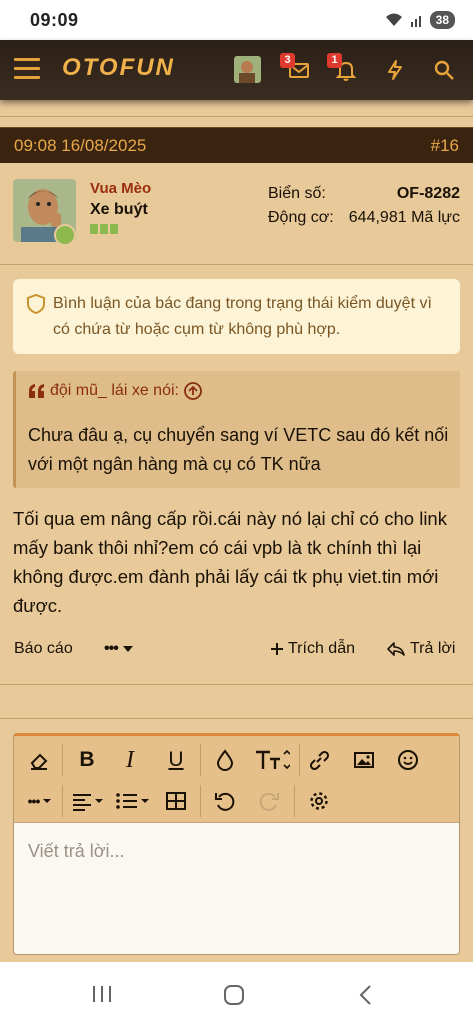  I want to click on smiley-icon, so click(408, 760).